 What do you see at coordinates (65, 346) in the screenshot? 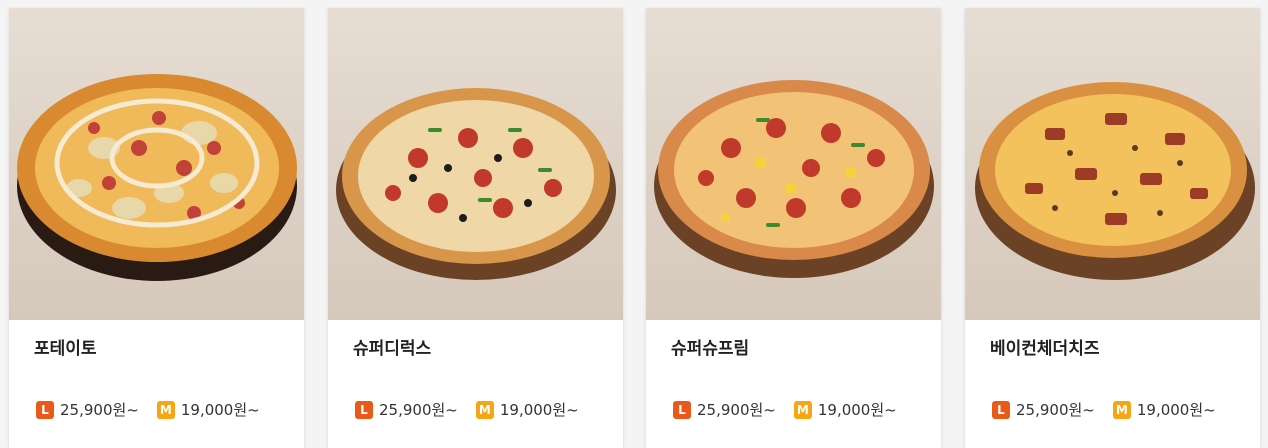
I see `menu-name: 포테이토` at bounding box center [65, 346].